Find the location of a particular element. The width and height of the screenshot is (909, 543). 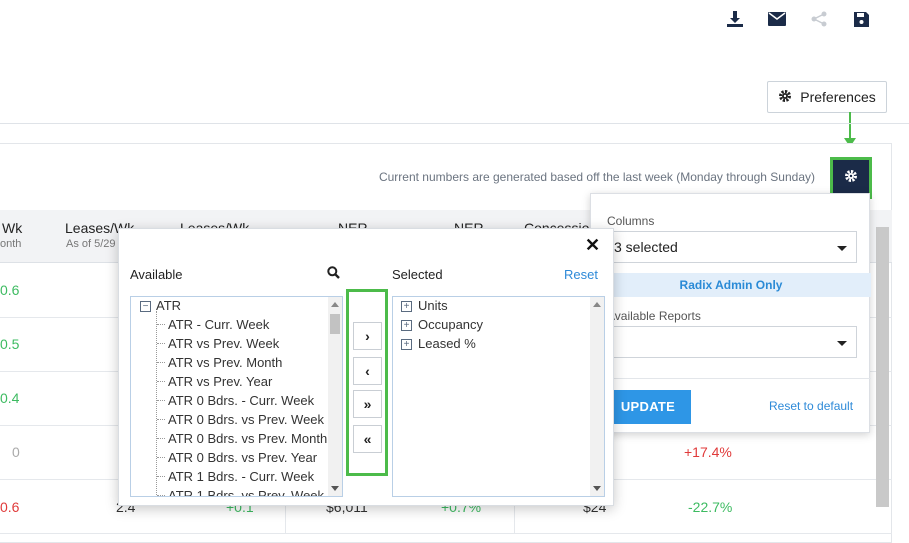

list-item: Occupancy is located at coordinates (450, 324).